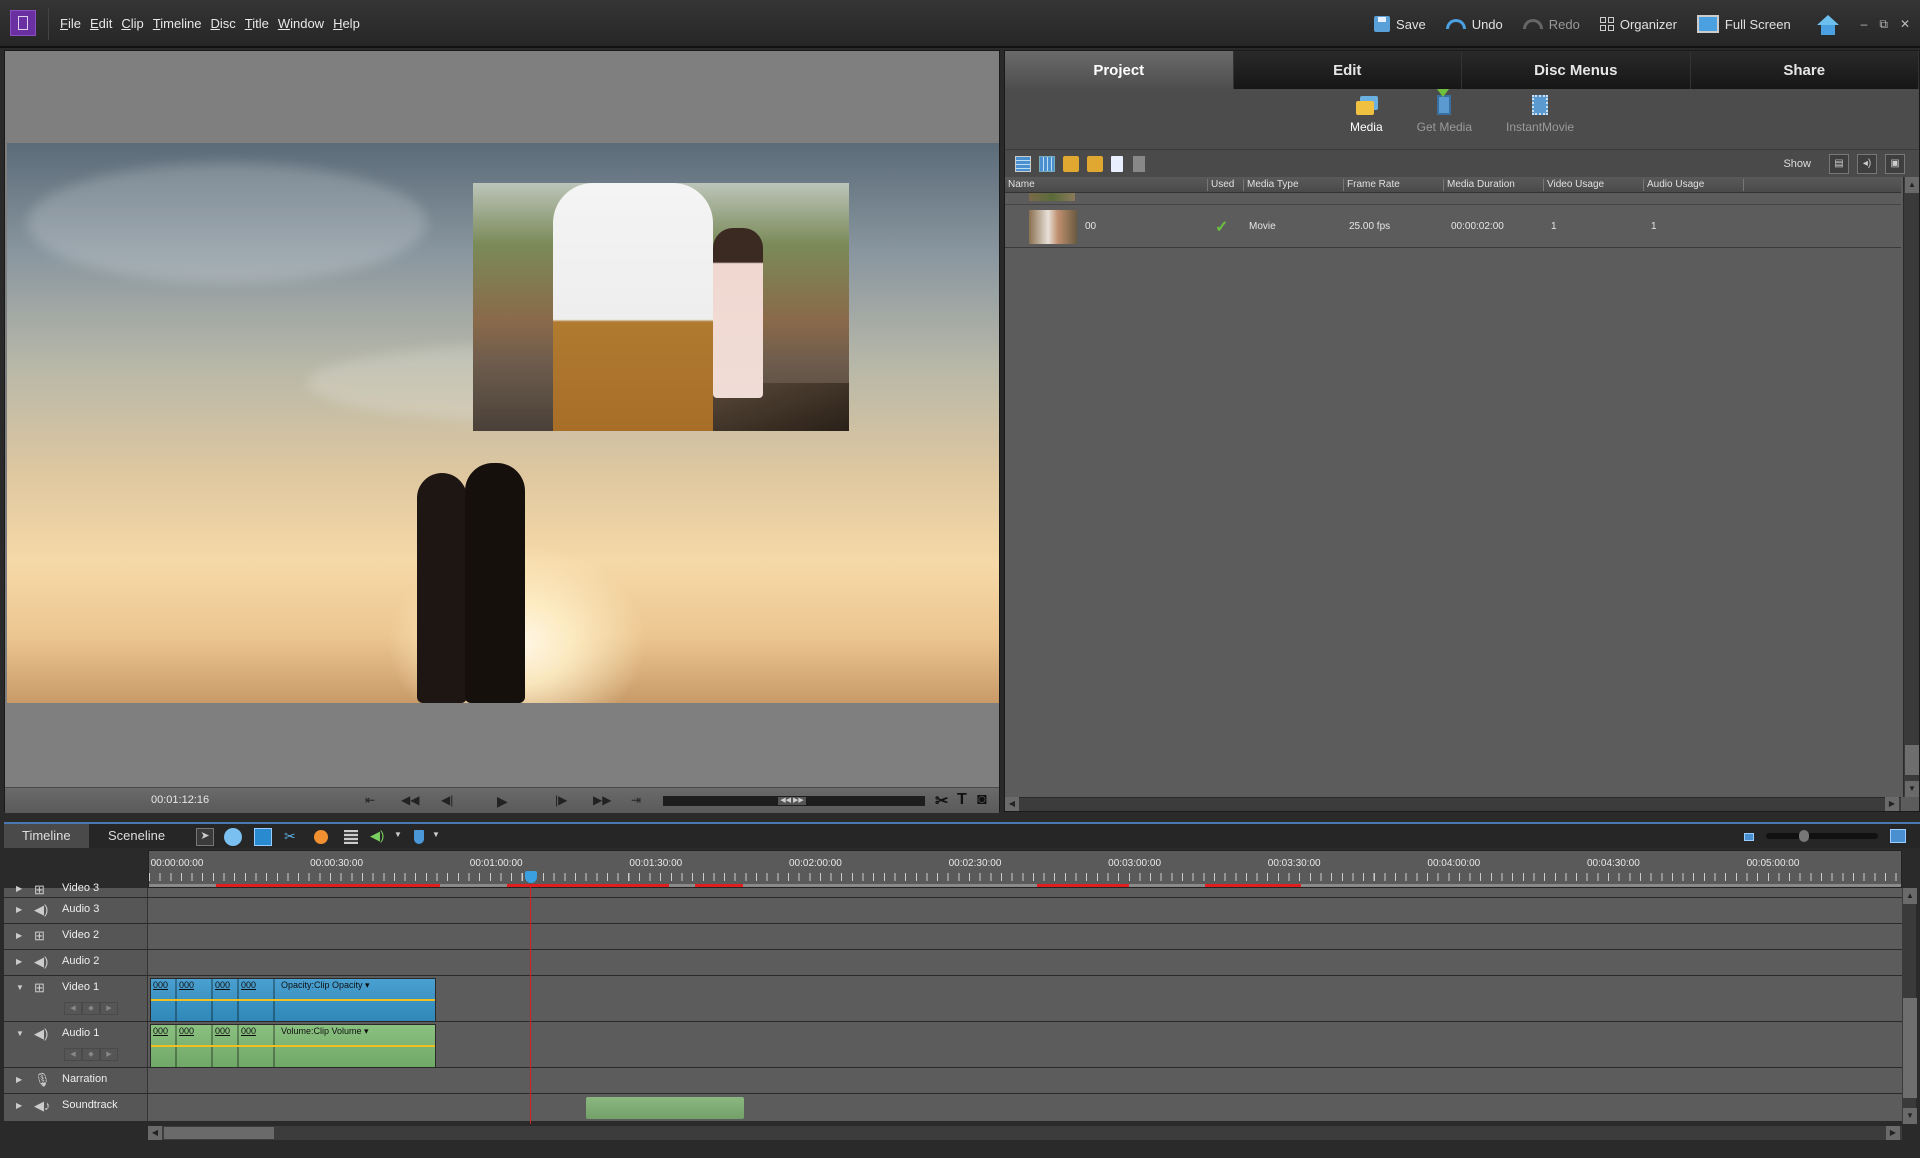 Image resolution: width=1920 pixels, height=1158 pixels. I want to click on selection-tool-icon: ➤, so click(205, 837).